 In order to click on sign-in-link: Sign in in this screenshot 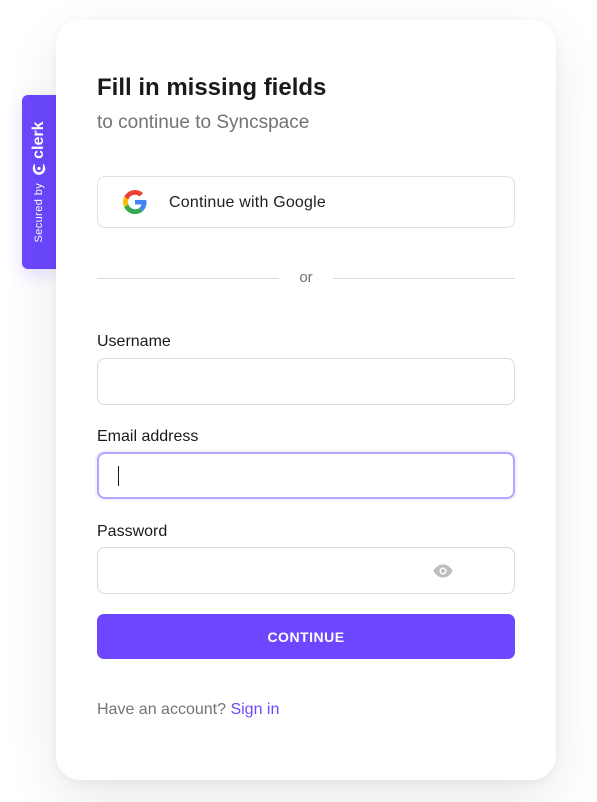, I will do `click(254, 709)`.